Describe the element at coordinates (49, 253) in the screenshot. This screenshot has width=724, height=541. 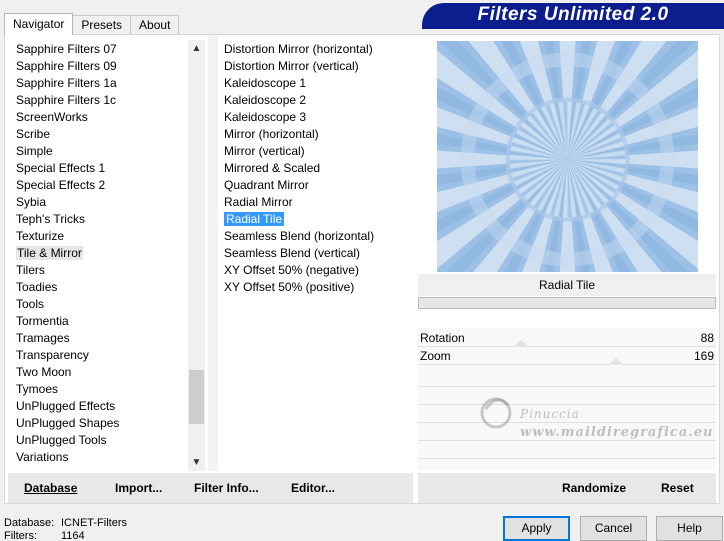
I see `list-item-label: Tile & Mirror` at that location.